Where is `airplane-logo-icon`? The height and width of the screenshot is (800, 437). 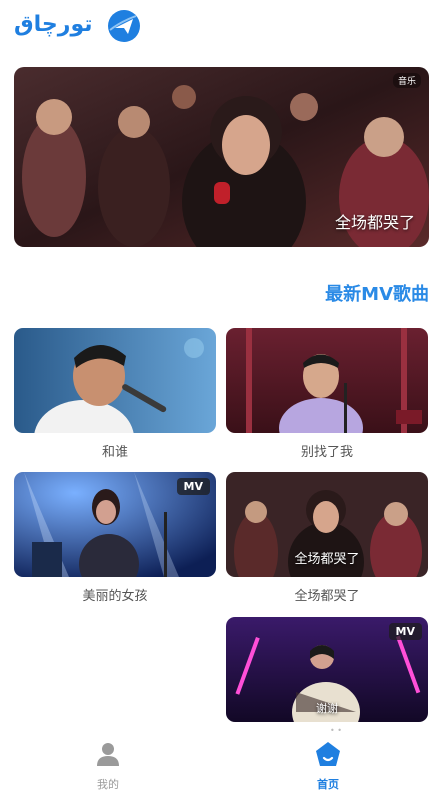
airplane-logo-icon is located at coordinates (124, 26).